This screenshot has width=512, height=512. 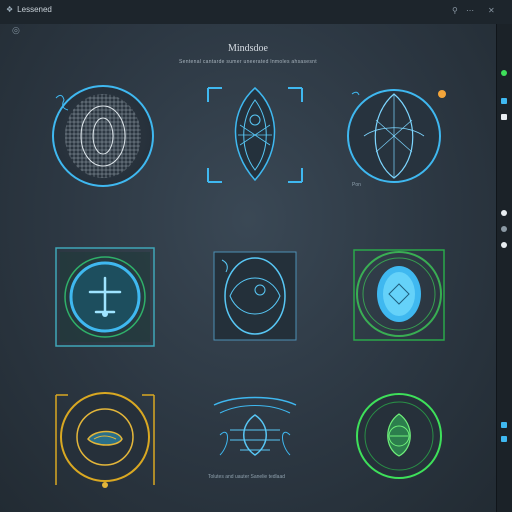 I want to click on tile-shell-circle, so click(x=399, y=135).